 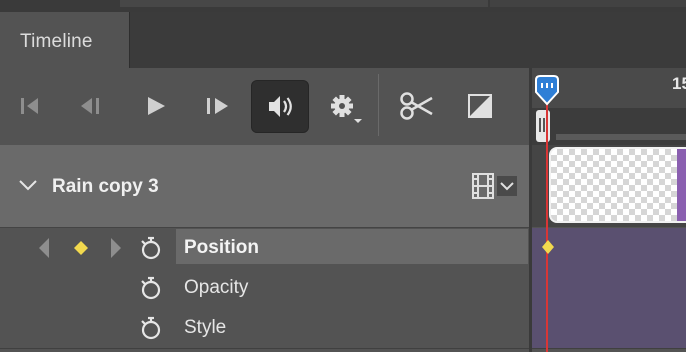 I want to click on panel-top-strip, so click(x=343, y=6).